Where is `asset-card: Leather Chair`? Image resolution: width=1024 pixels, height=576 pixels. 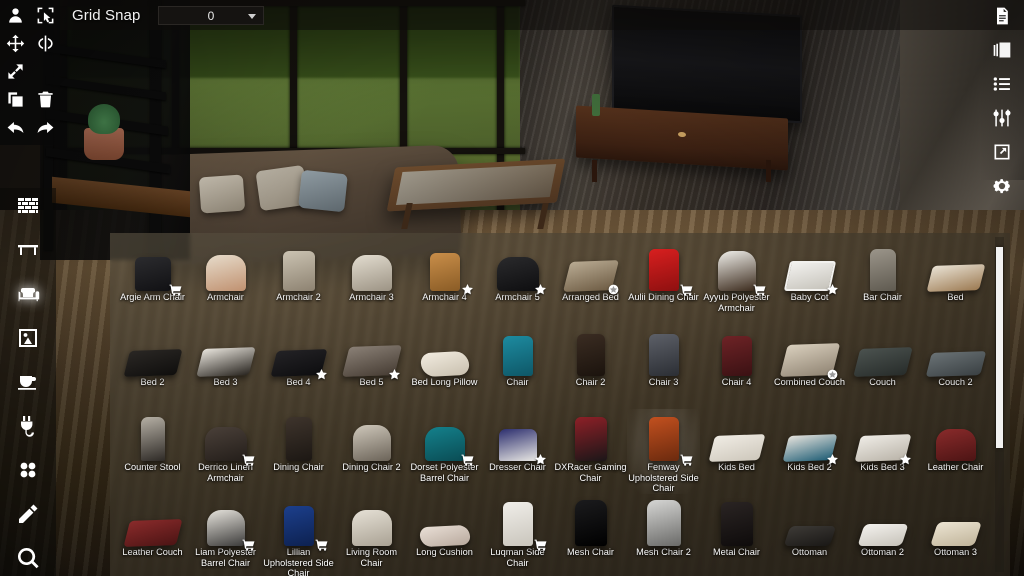
asset-card: Leather Chair is located at coordinates (955, 451).